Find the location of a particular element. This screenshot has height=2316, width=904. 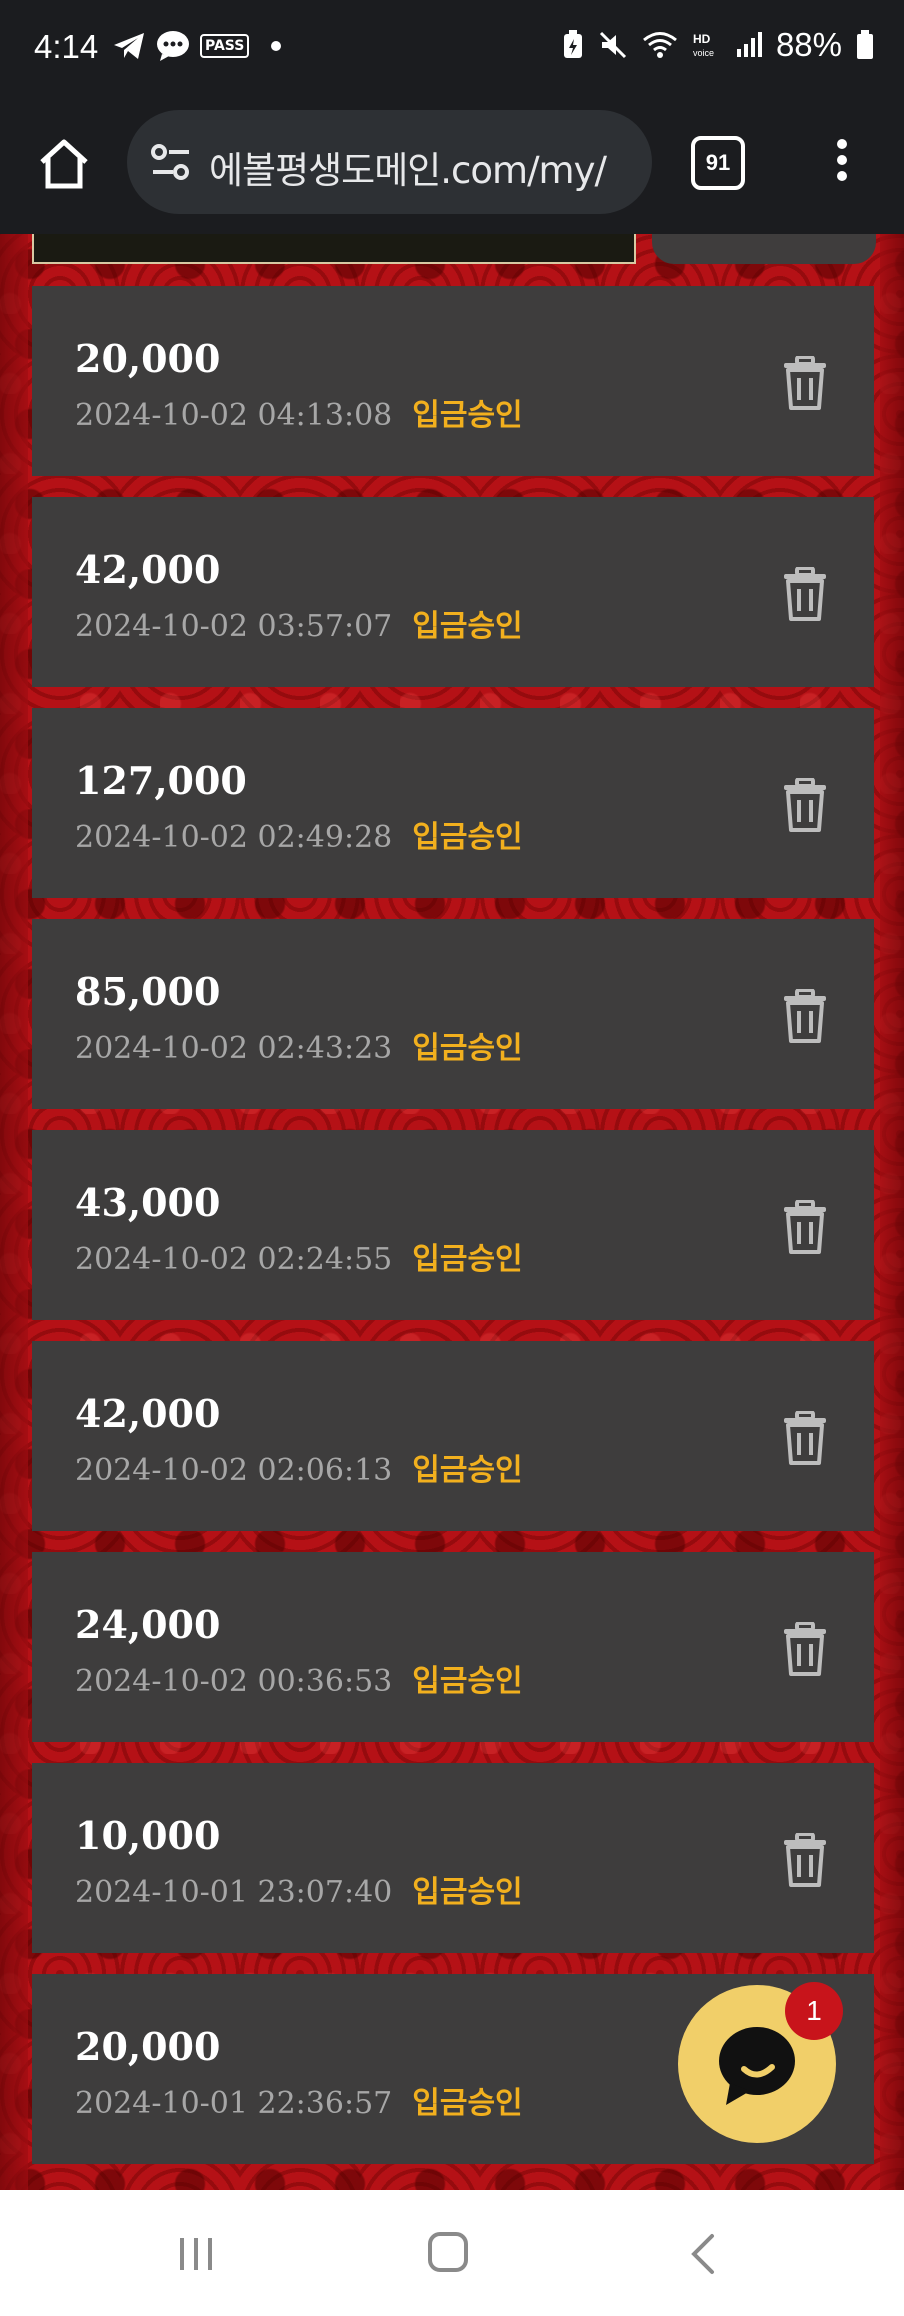

system-navigation-bar is located at coordinates (452, 2253).